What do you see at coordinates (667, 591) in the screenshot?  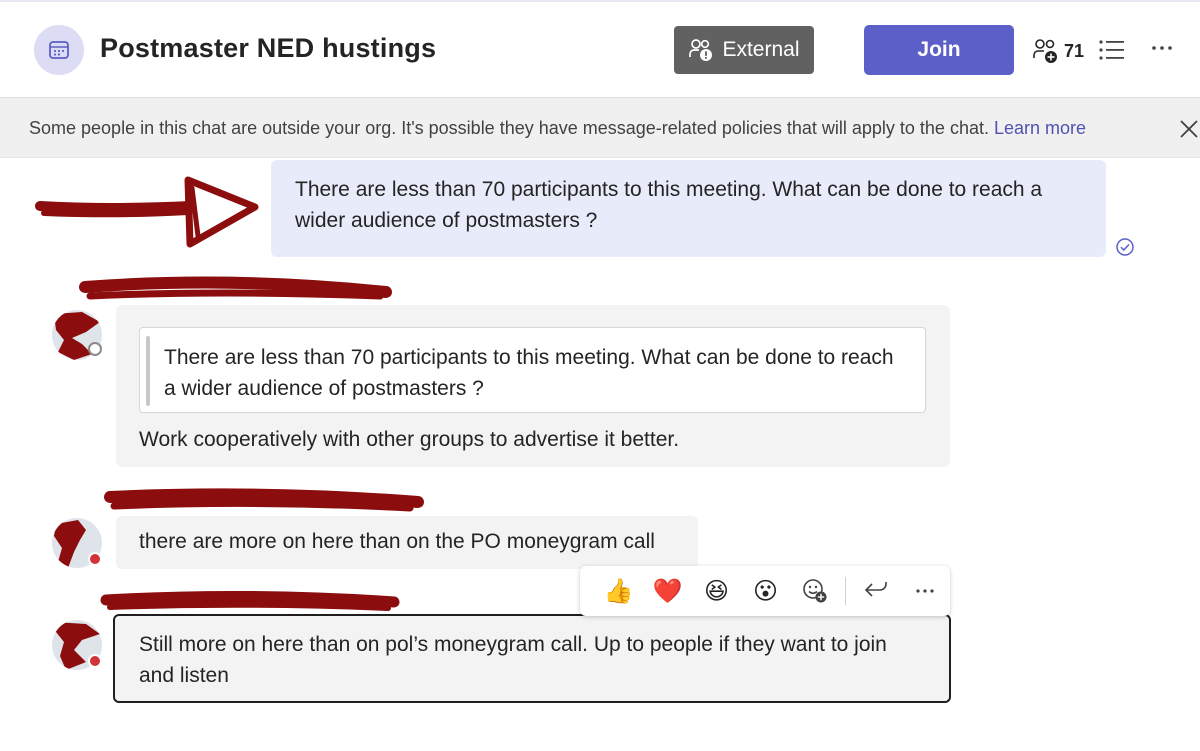 I see `heart-reaction: ❤️` at bounding box center [667, 591].